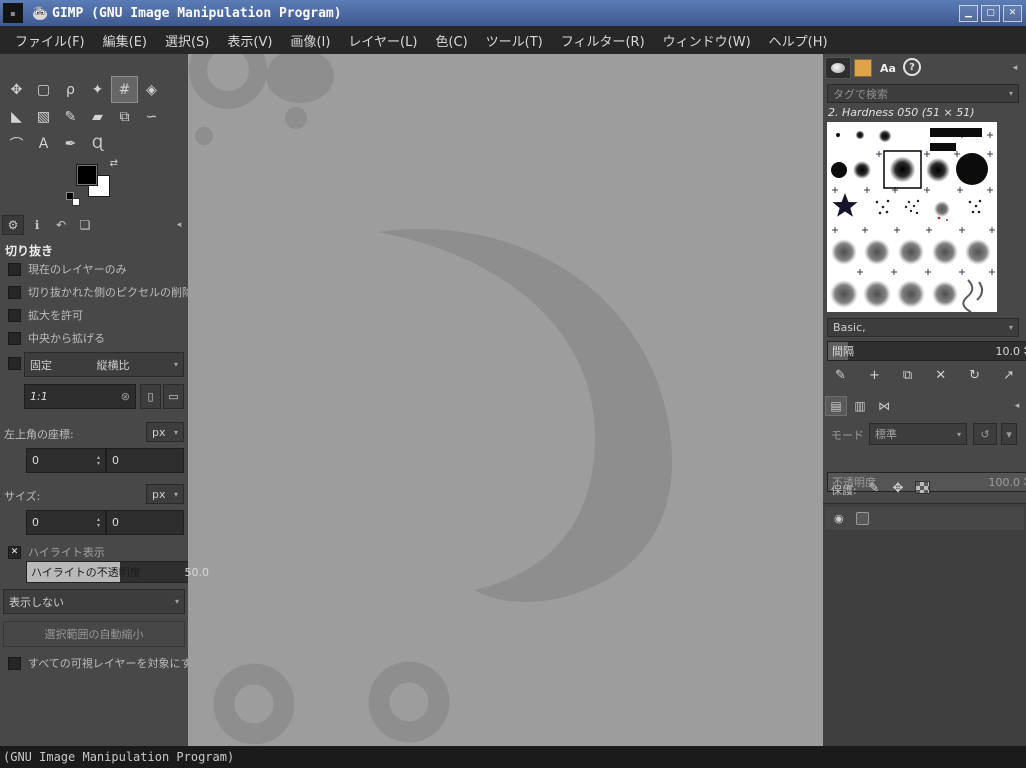 The width and height of the screenshot is (1026, 768). I want to click on tab-paths: ⋈, so click(884, 406).